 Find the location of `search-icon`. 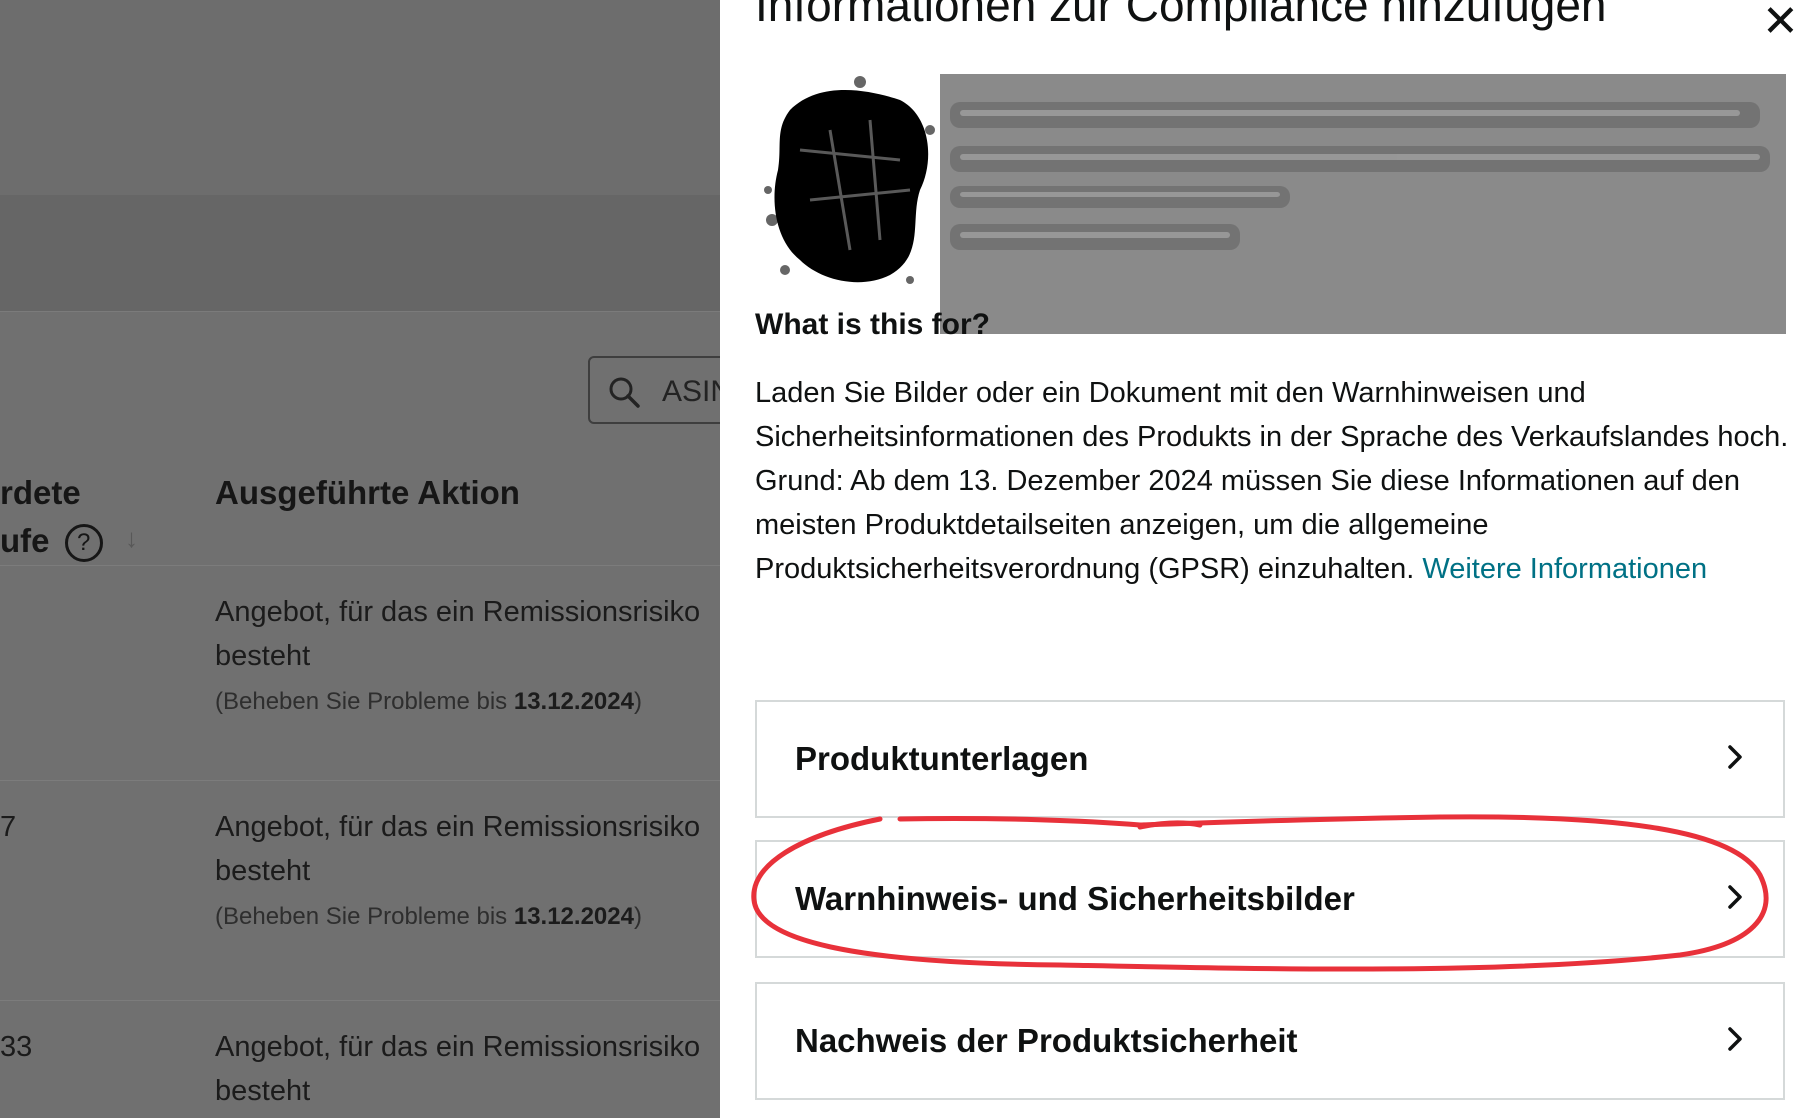

search-icon is located at coordinates (624, 392).